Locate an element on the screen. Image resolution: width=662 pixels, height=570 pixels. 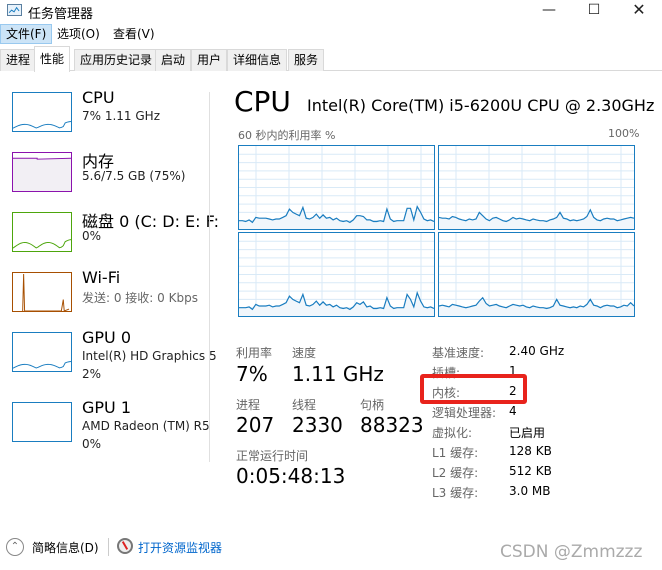
spec-label: L1 缓存: is located at coordinates (455, 453).